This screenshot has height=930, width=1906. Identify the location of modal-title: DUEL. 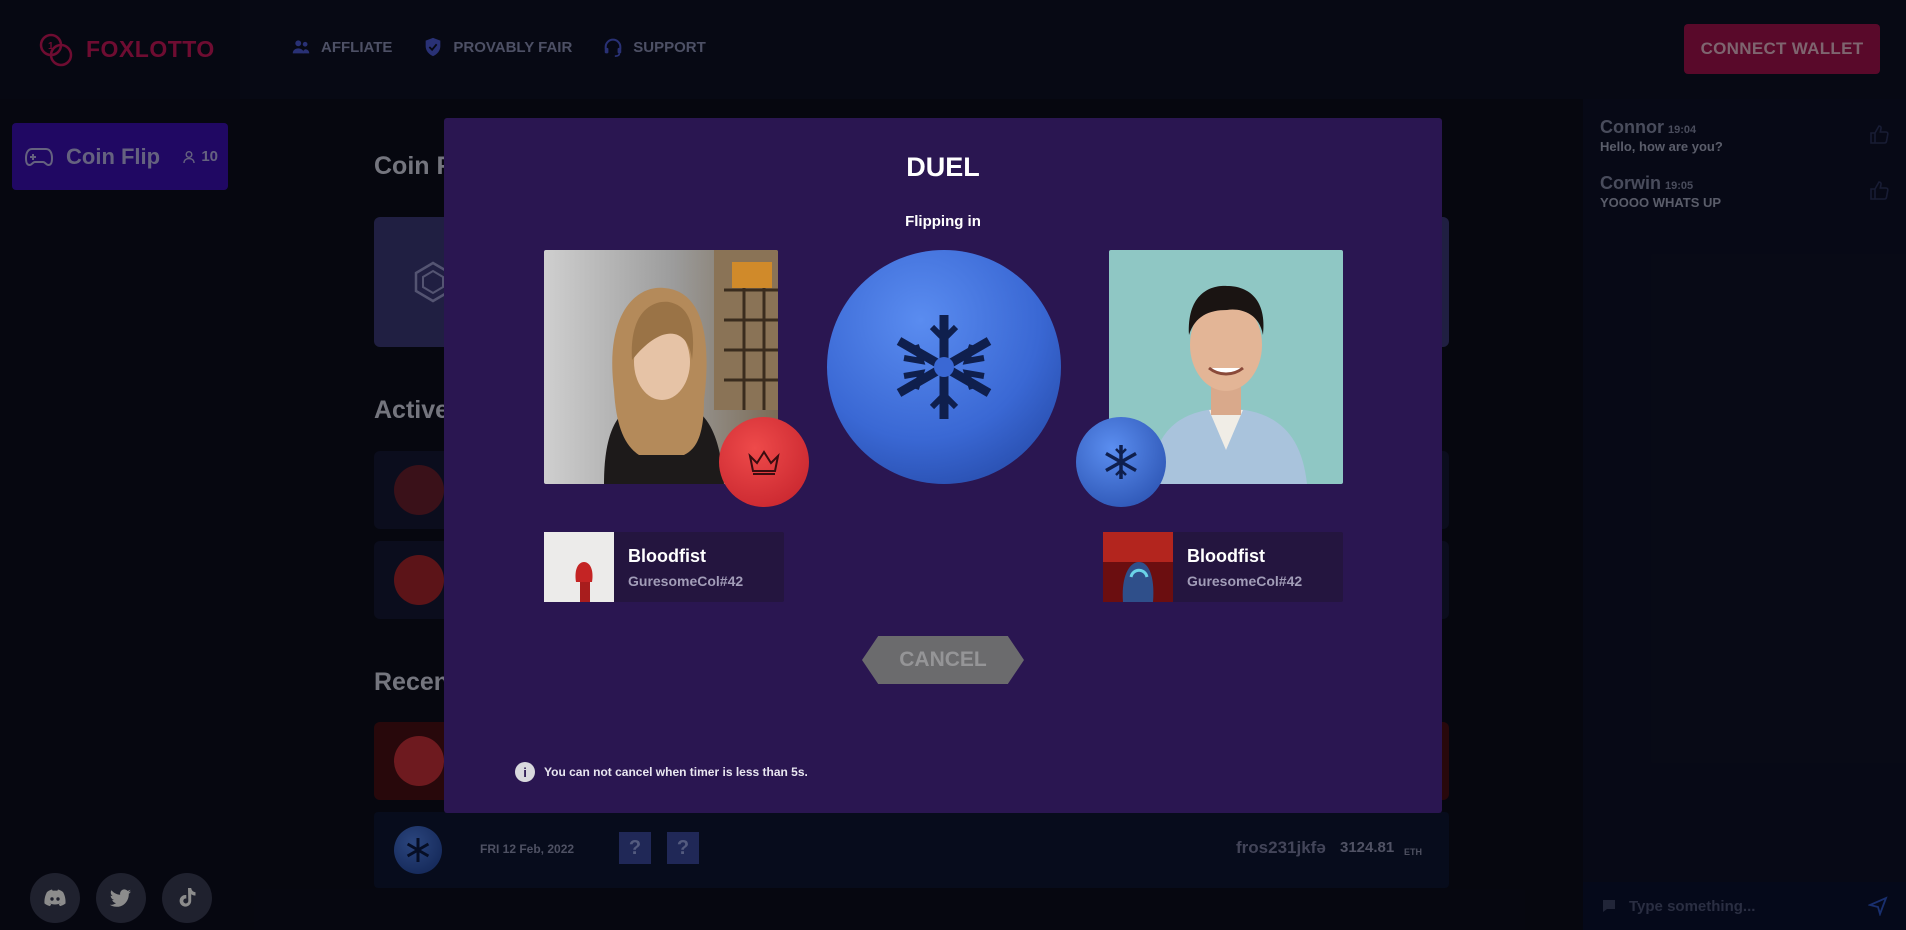
(943, 167).